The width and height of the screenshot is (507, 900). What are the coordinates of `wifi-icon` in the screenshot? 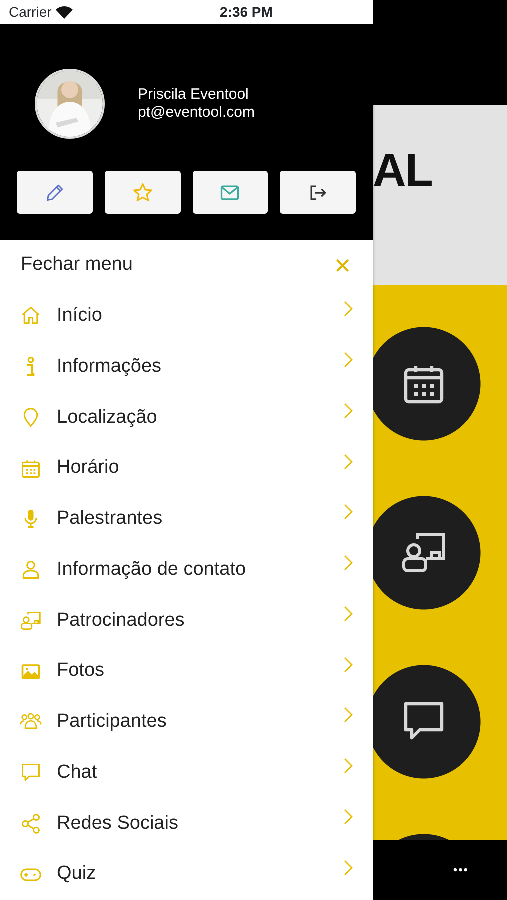 It's located at (64, 12).